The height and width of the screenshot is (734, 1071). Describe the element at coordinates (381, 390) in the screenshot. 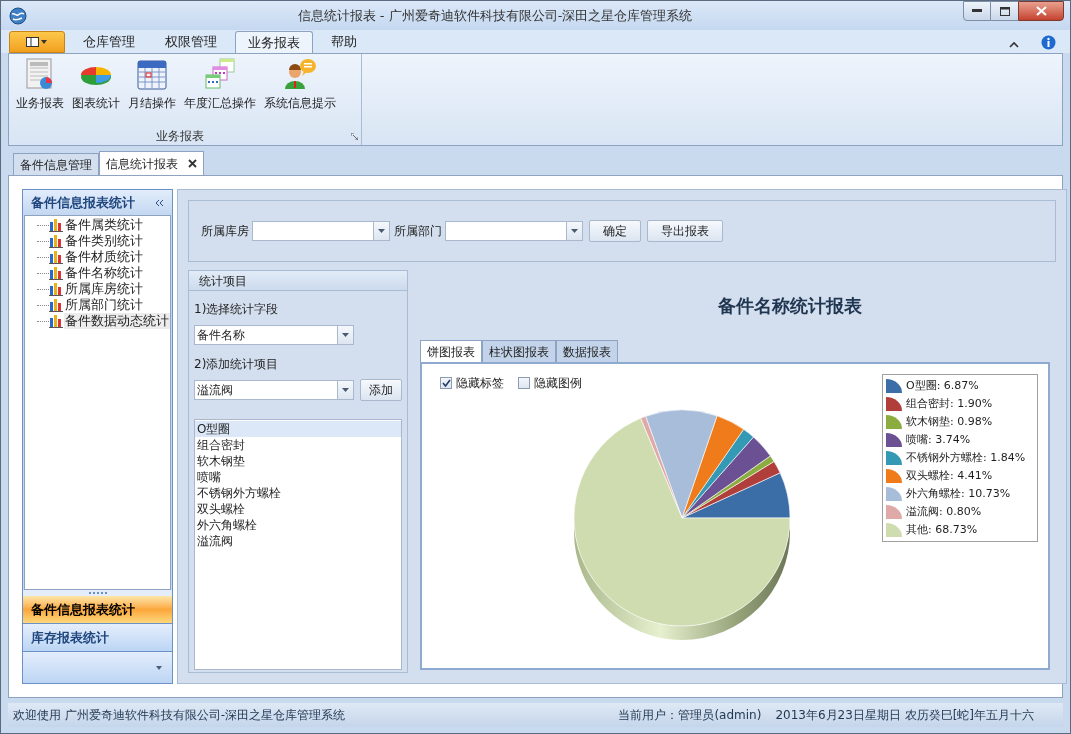

I see `add-button: 添加` at that location.